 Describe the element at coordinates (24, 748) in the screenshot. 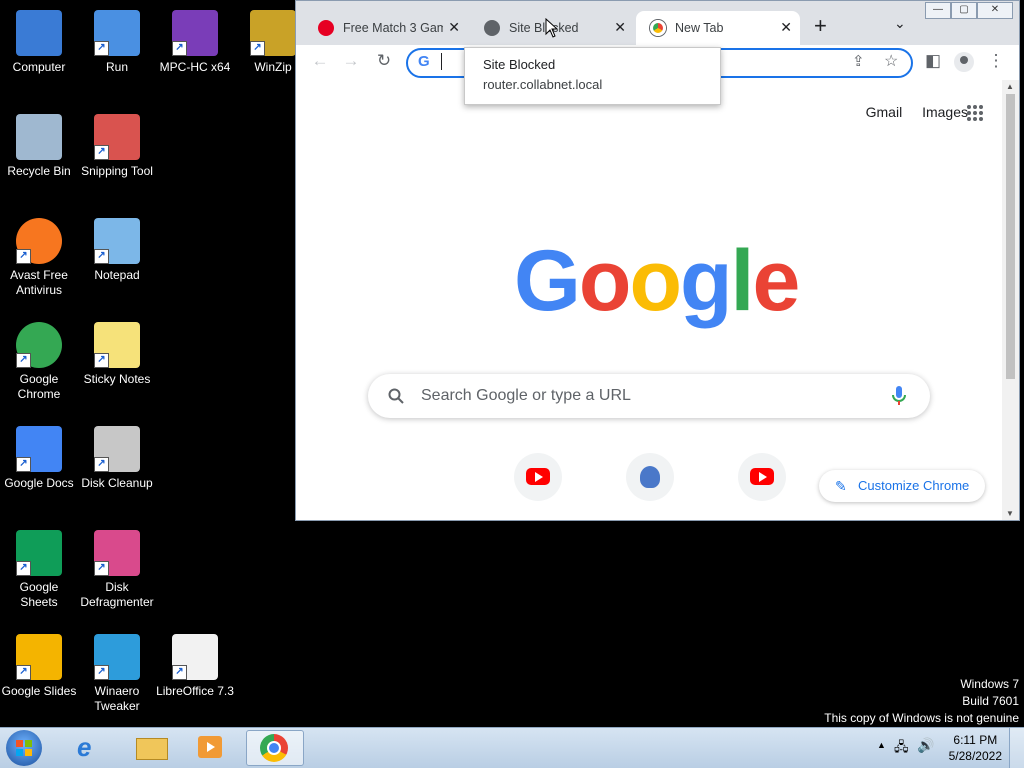

I see `start-button` at that location.